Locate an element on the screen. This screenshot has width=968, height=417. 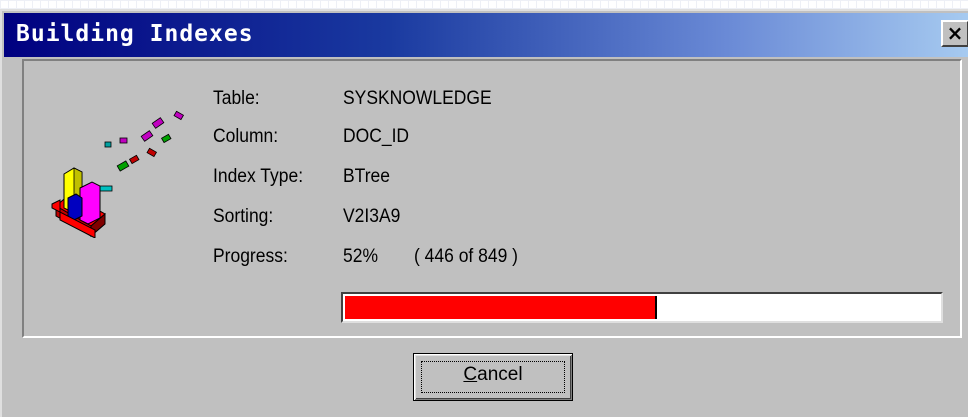
index-building-icon is located at coordinates (118, 174).